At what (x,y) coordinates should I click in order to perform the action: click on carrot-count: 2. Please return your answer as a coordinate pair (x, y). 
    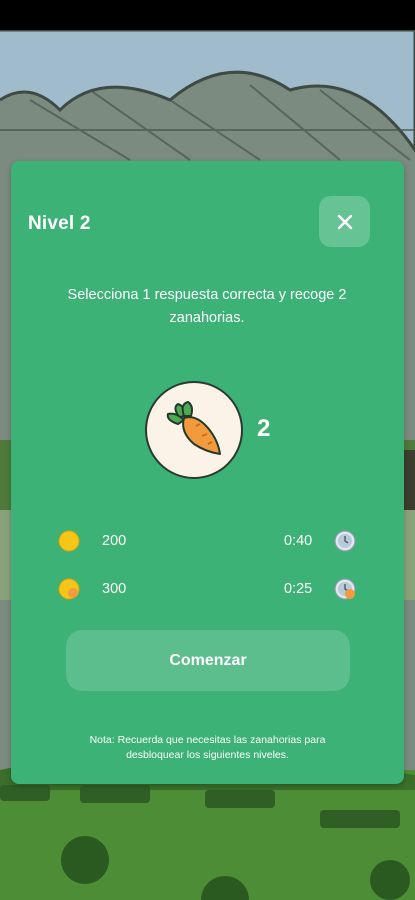
    Looking at the image, I should click on (264, 428).